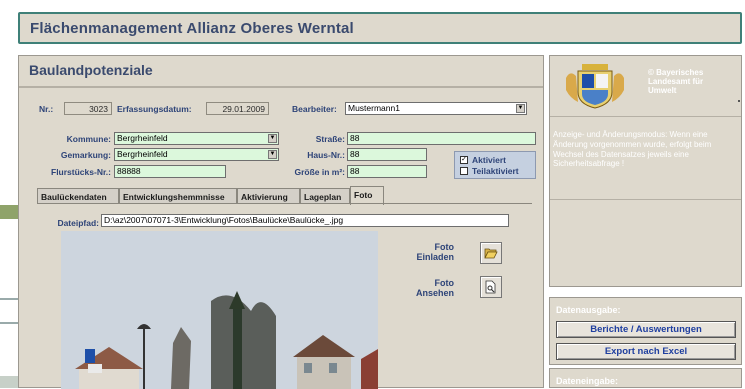 Image resolution: width=745 pixels, height=389 pixels. Describe the element at coordinates (464, 160) in the screenshot. I see `aktiviert-checkbox: ✓` at that location.